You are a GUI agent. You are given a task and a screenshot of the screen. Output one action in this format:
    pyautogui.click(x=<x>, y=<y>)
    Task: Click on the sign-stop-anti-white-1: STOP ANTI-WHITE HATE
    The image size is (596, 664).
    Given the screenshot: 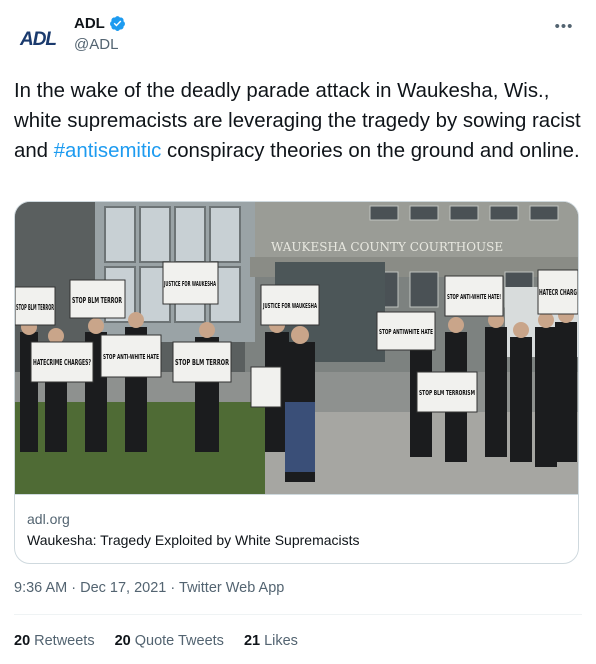 What is the action you would take?
    pyautogui.click(x=131, y=357)
    